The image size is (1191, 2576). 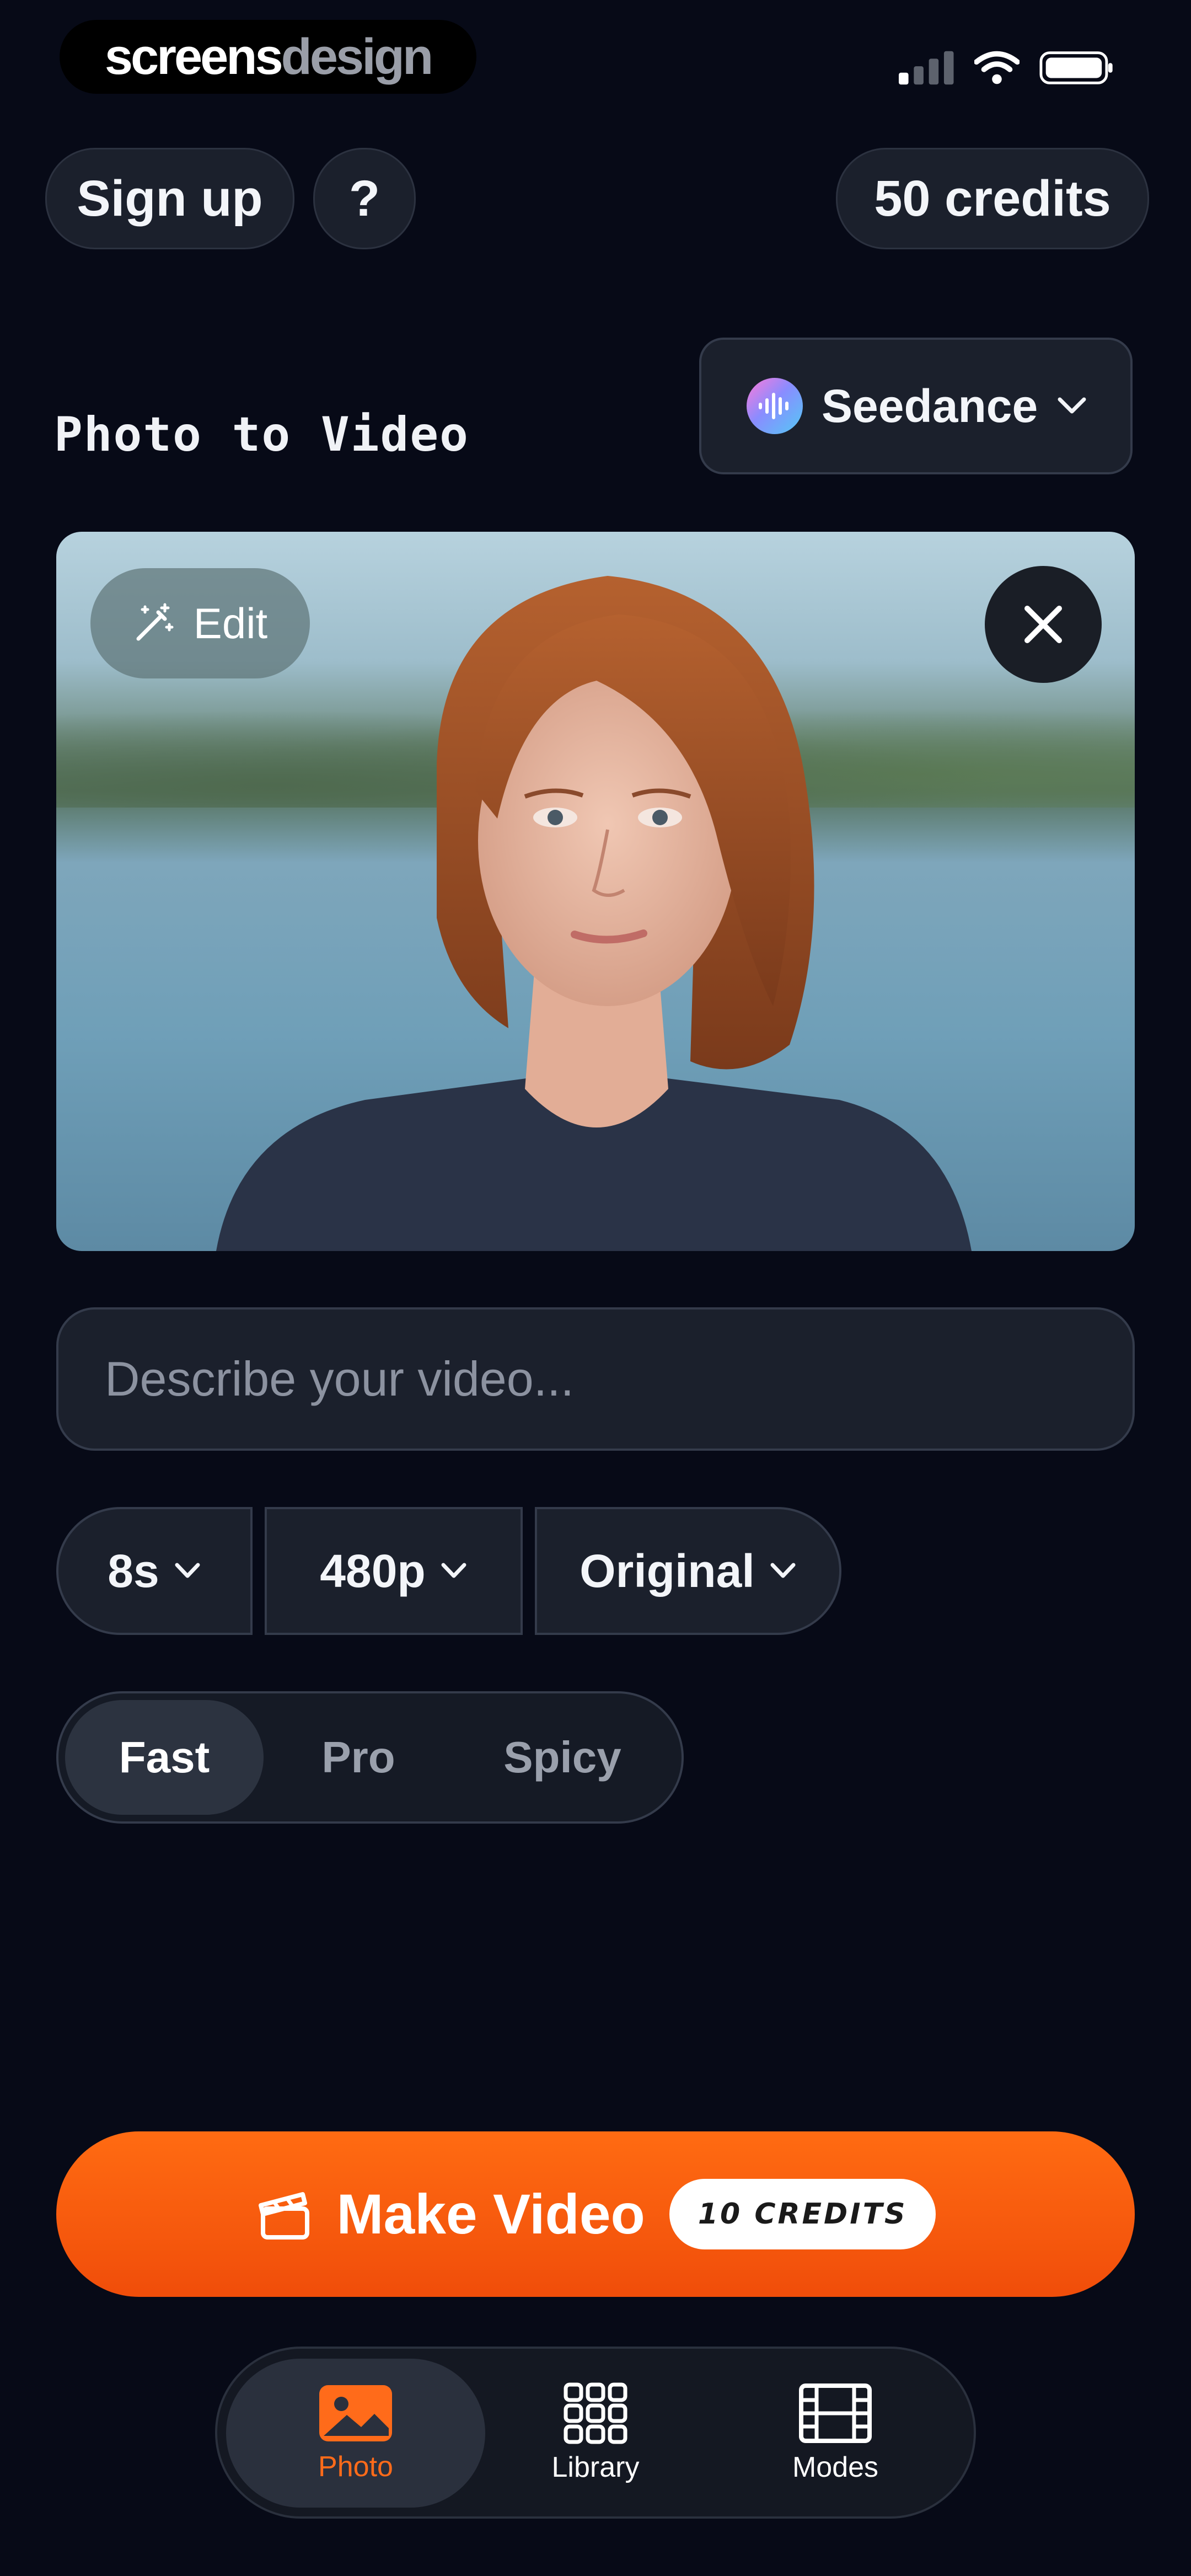 I want to click on credits-badge: 50 credits, so click(x=993, y=198).